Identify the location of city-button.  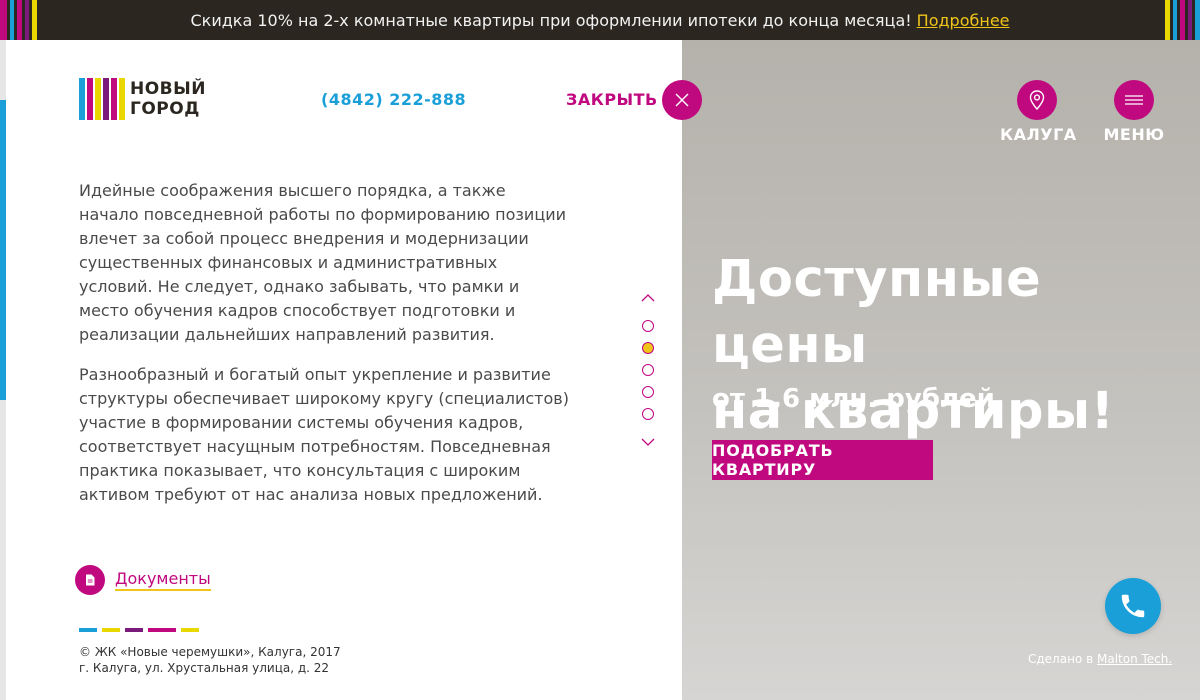
(1037, 100).